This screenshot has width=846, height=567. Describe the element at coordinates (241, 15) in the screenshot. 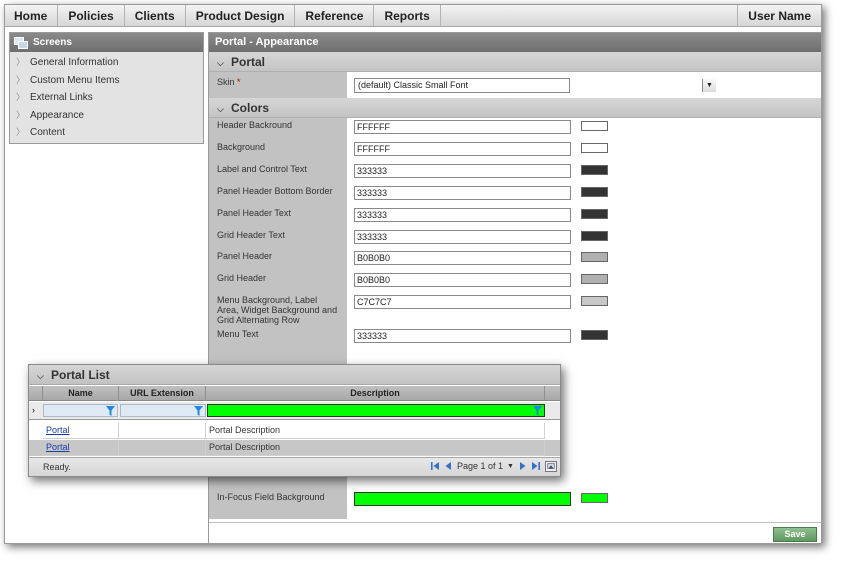

I see `menu-product-design: Product Design` at that location.